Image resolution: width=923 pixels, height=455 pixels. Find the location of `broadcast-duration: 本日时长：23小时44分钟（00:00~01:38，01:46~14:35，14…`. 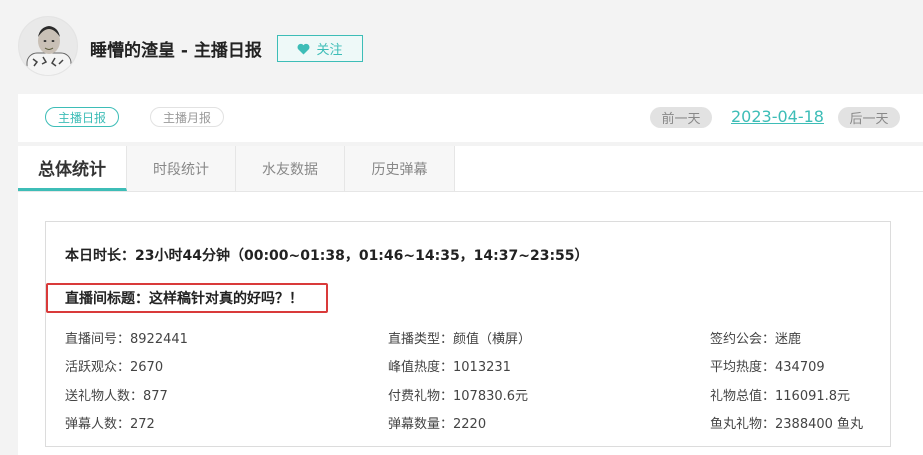

broadcast-duration: 本日时长：23小时44分钟（00:00~01:38，01:46~14:35，14… is located at coordinates (327, 256).